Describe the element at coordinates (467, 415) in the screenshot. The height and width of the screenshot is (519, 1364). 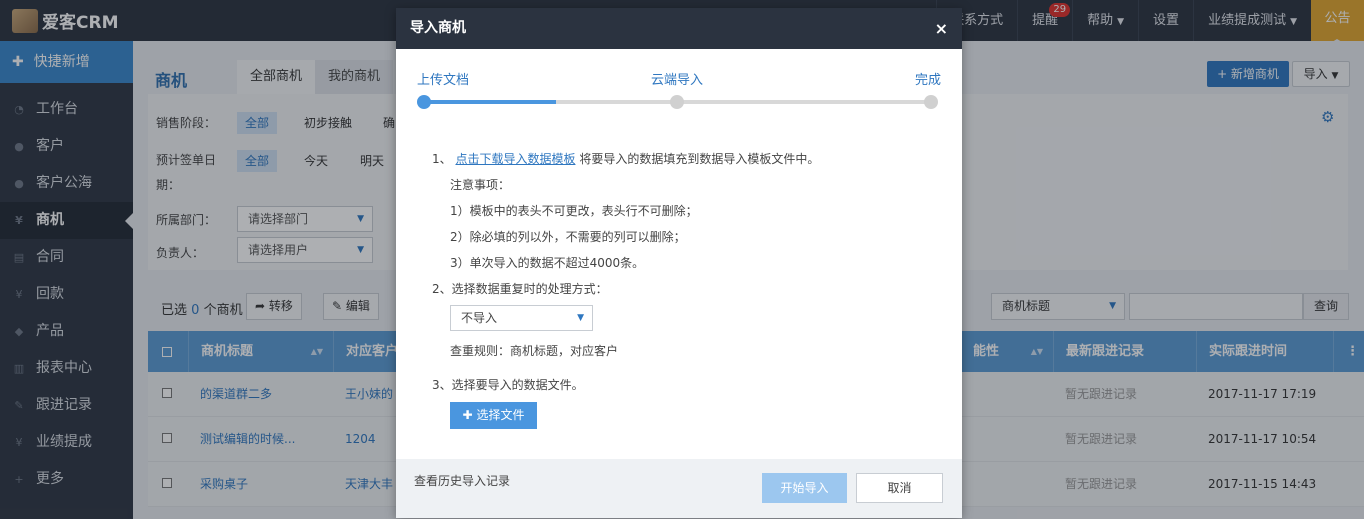
I see `plus-icon: ✚` at that location.